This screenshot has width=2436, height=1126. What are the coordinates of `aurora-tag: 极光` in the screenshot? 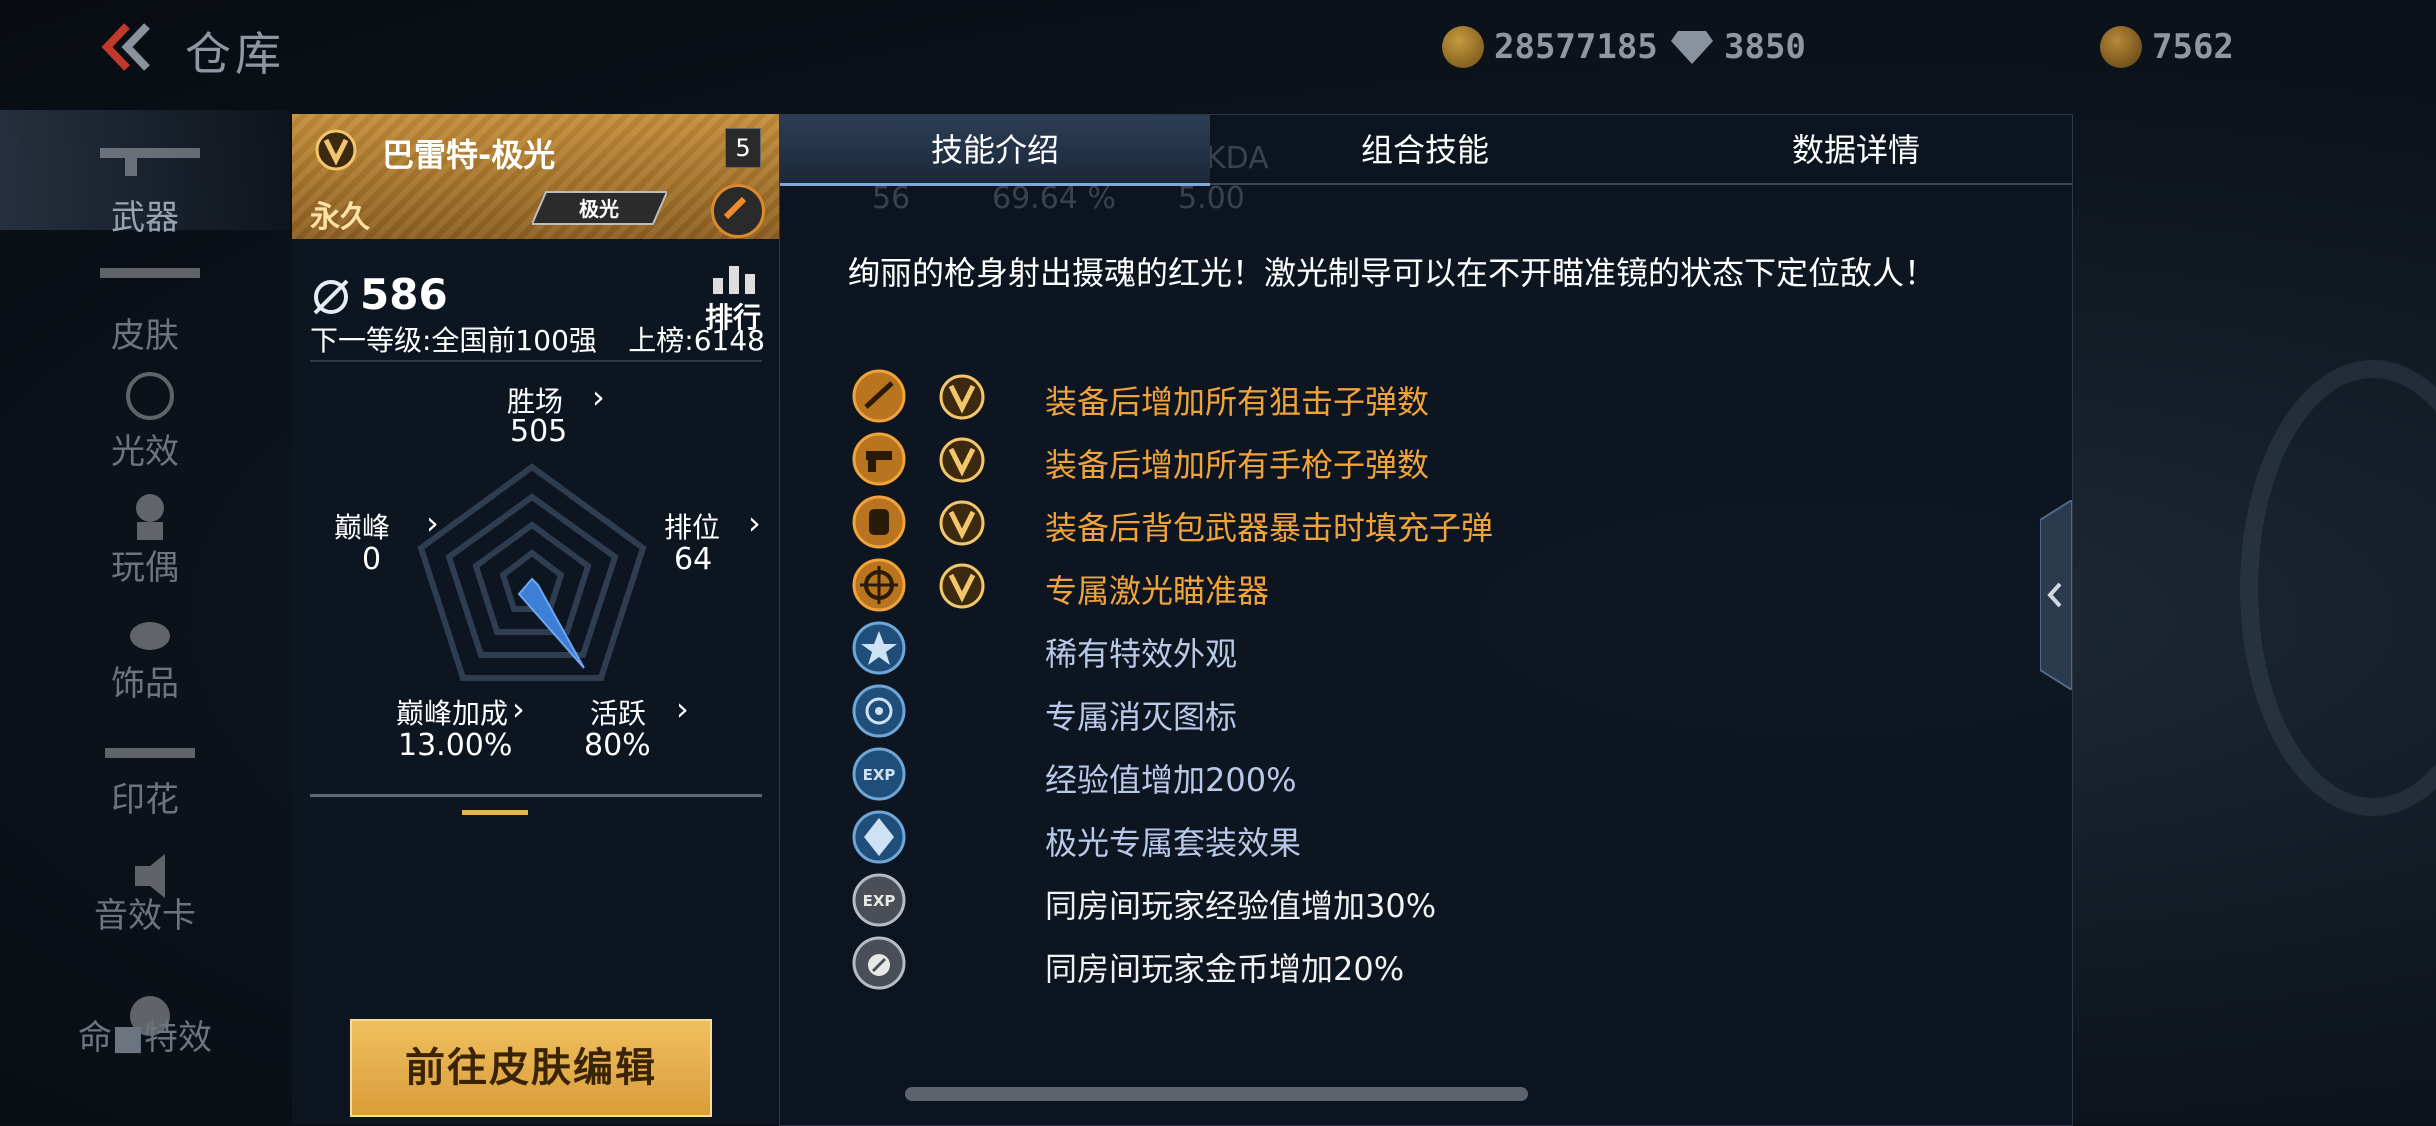 It's located at (599, 208).